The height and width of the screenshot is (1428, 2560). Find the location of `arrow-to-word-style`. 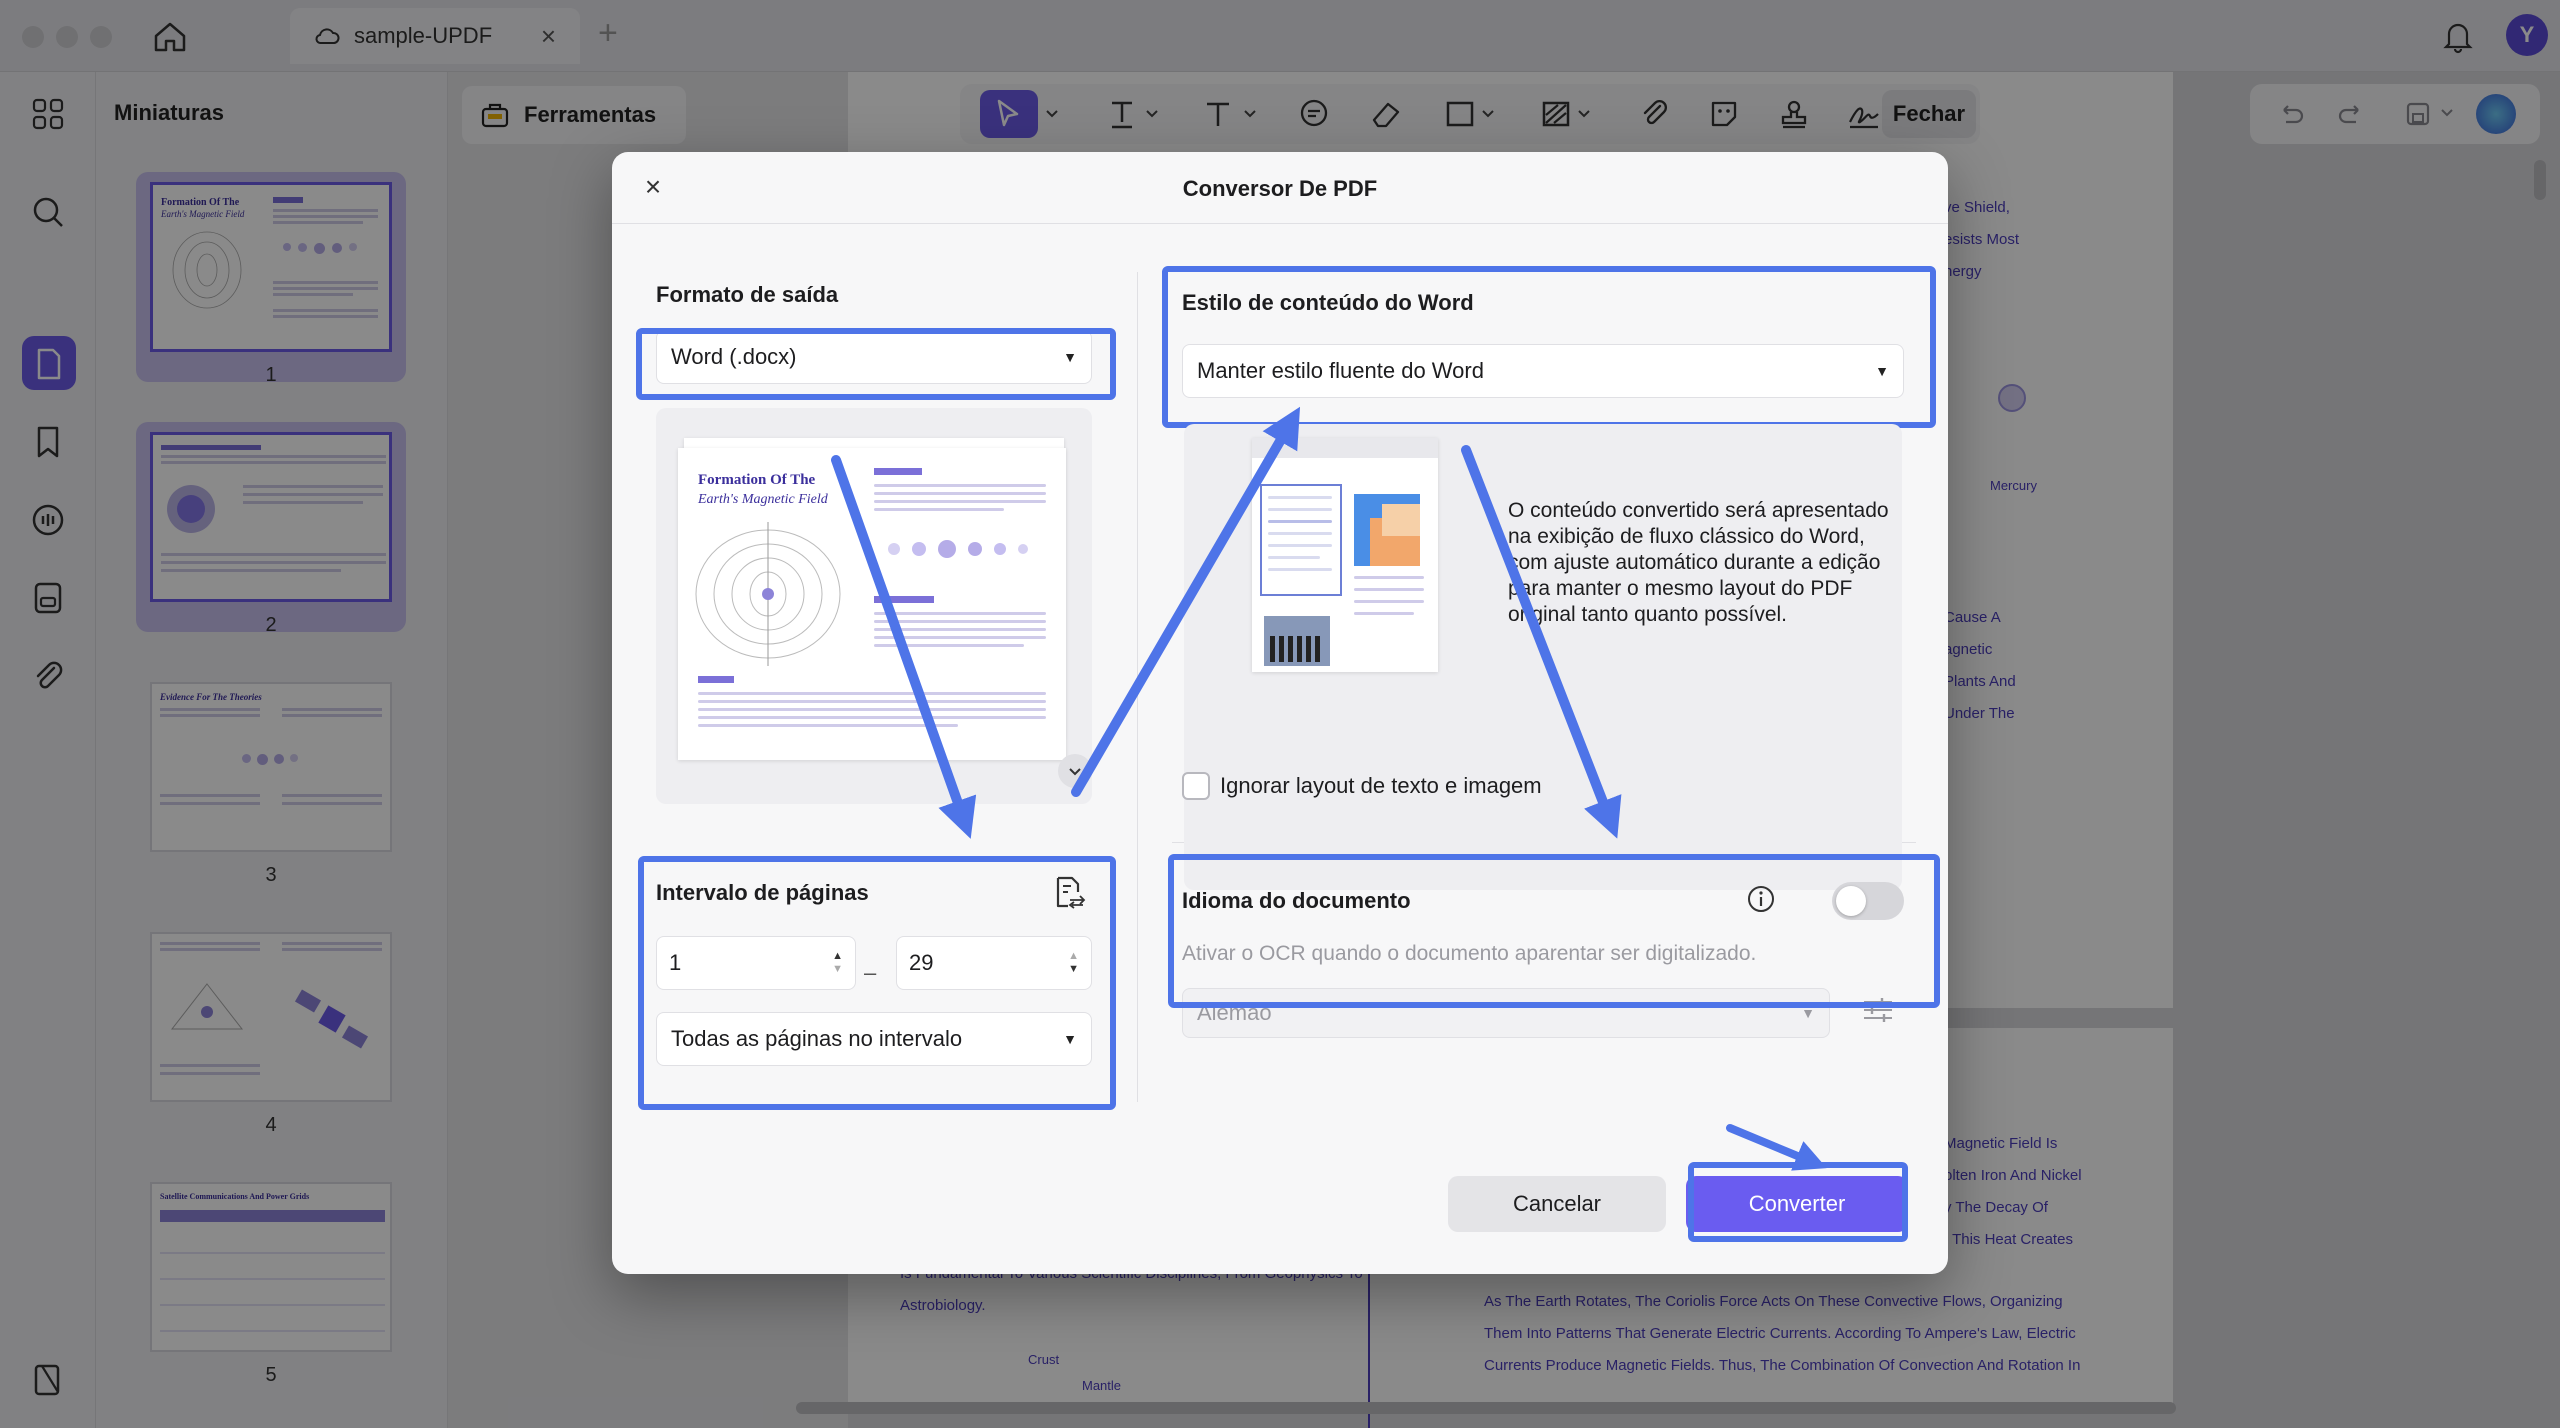

arrow-to-word-style is located at coordinates (1186, 601).